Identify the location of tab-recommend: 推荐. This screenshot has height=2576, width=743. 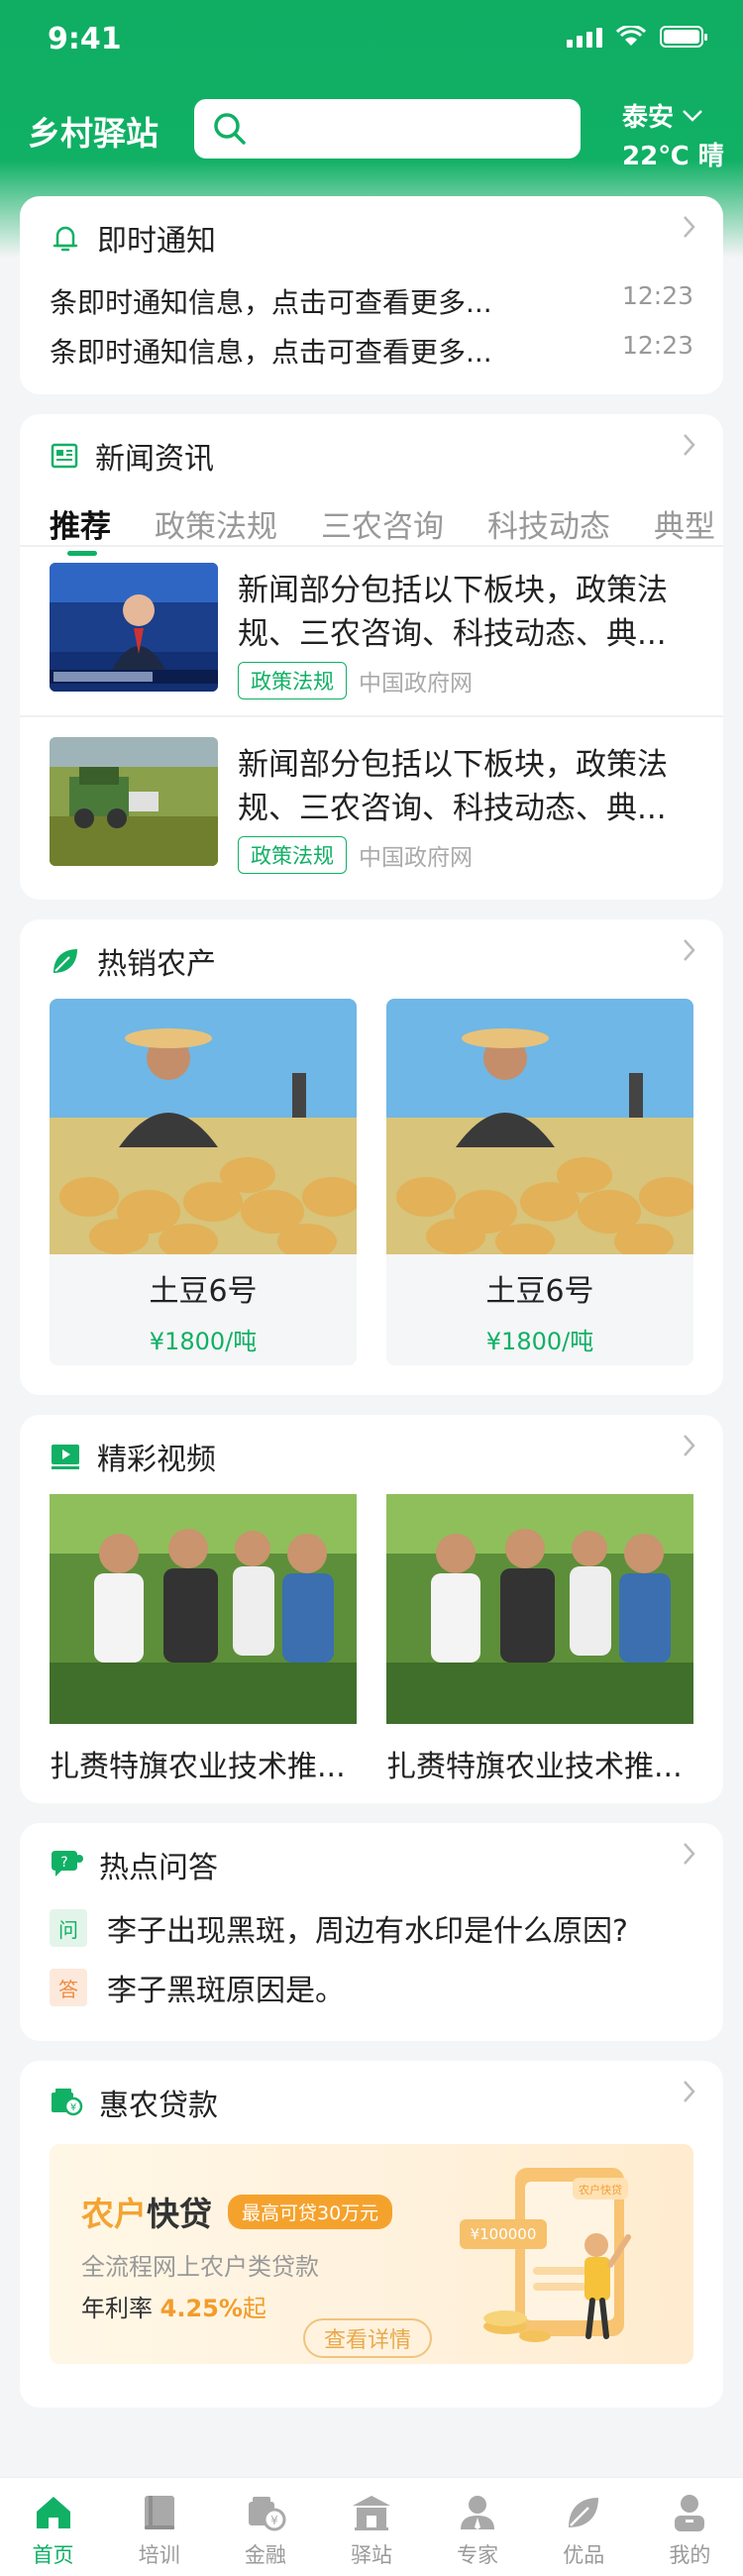
(80, 528).